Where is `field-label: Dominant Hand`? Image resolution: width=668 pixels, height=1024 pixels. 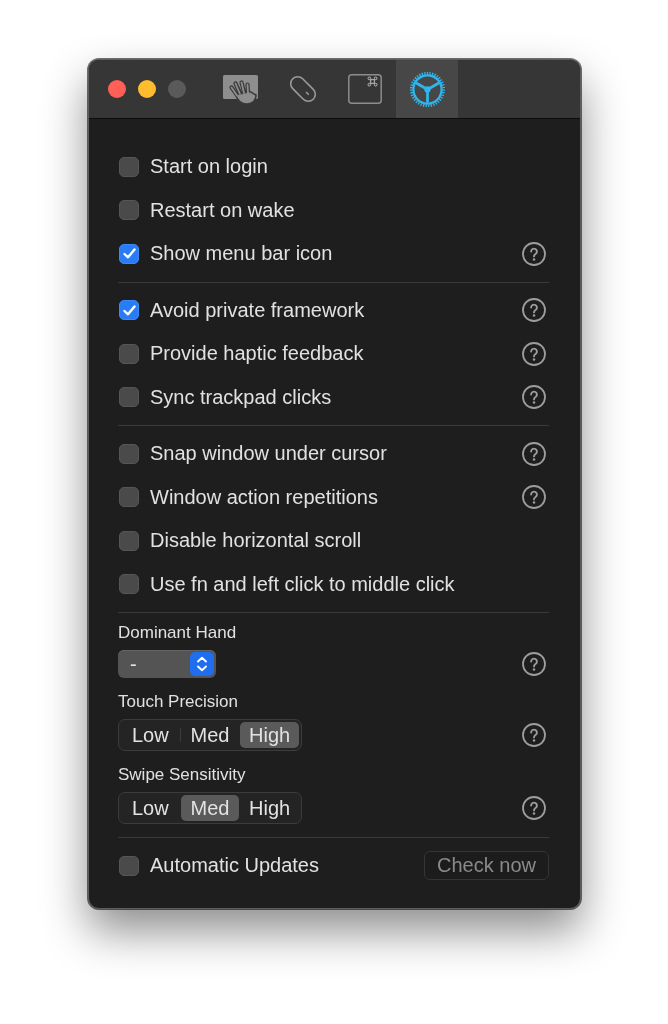
field-label: Dominant Hand is located at coordinates (177, 633).